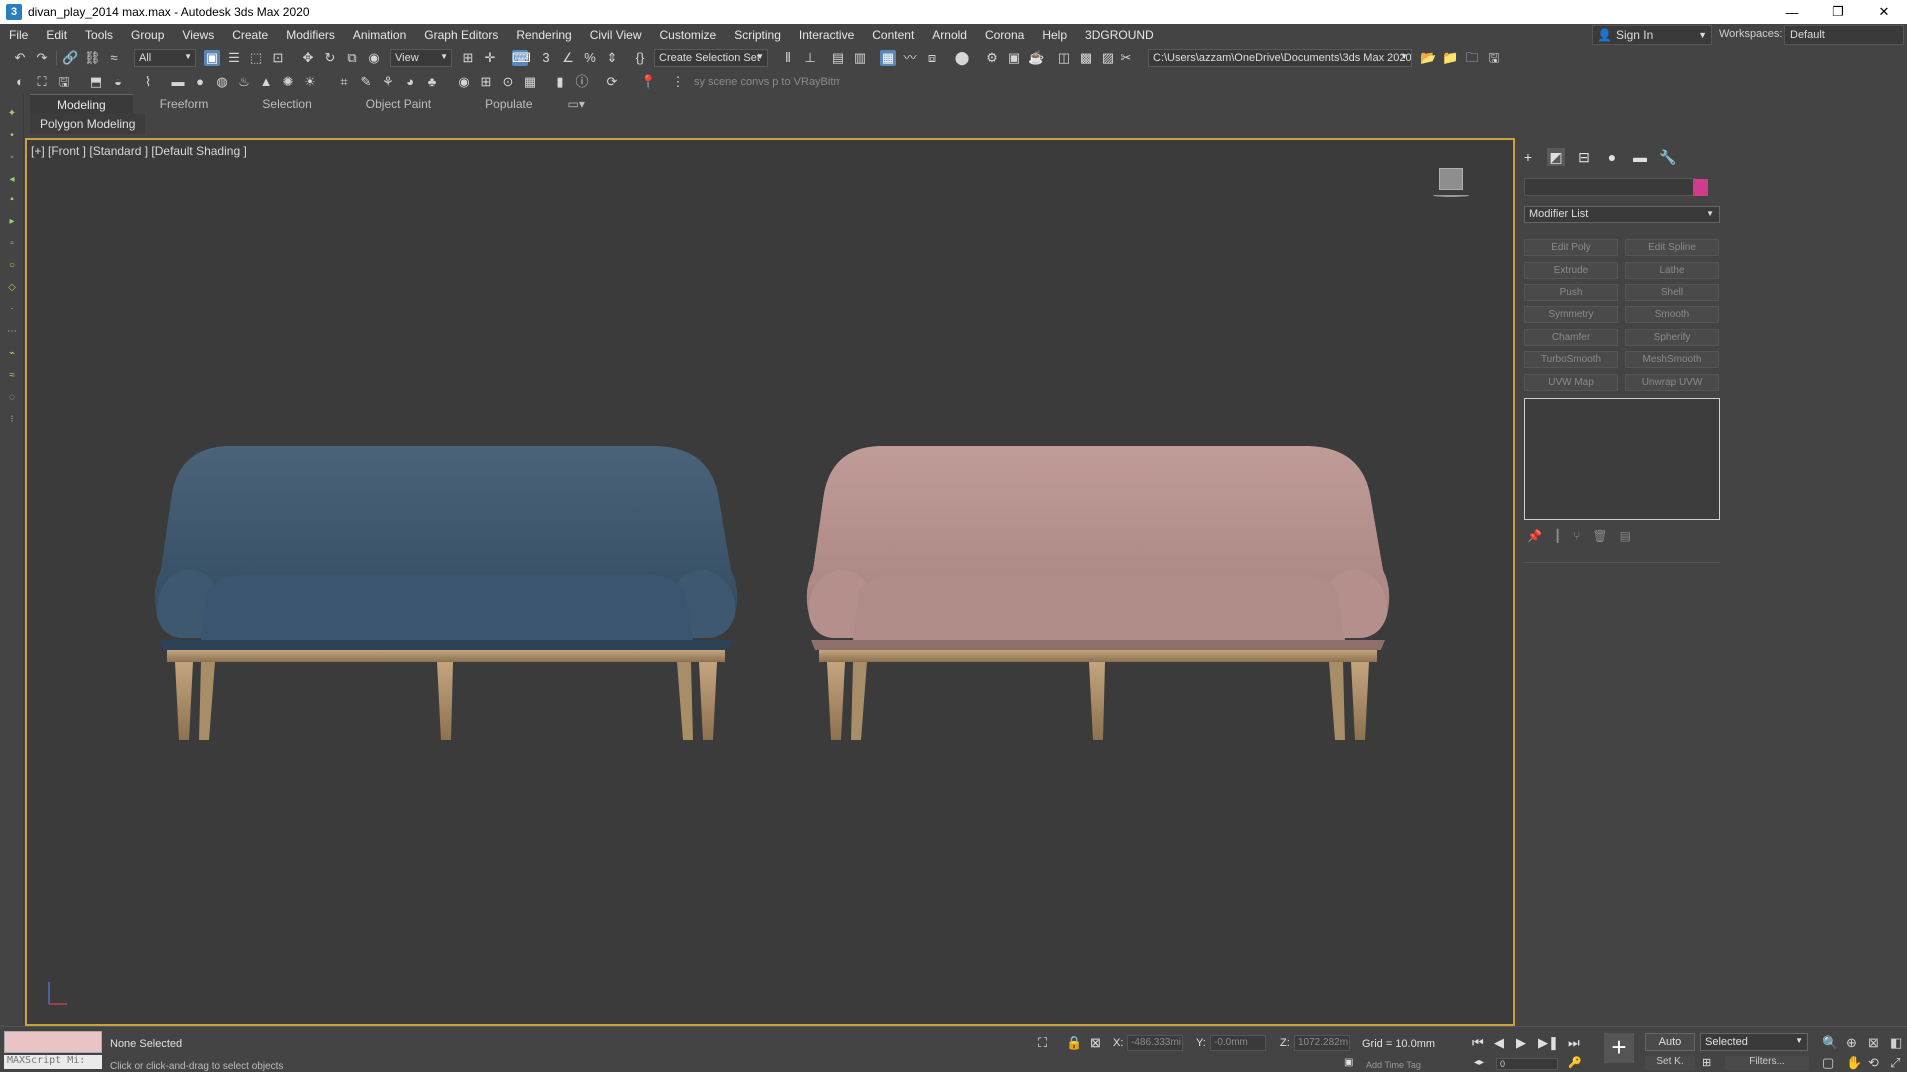 Image resolution: width=1907 pixels, height=1072 pixels. Describe the element at coordinates (640, 58) in the screenshot. I see `edit-named-selection-icon: {}` at that location.